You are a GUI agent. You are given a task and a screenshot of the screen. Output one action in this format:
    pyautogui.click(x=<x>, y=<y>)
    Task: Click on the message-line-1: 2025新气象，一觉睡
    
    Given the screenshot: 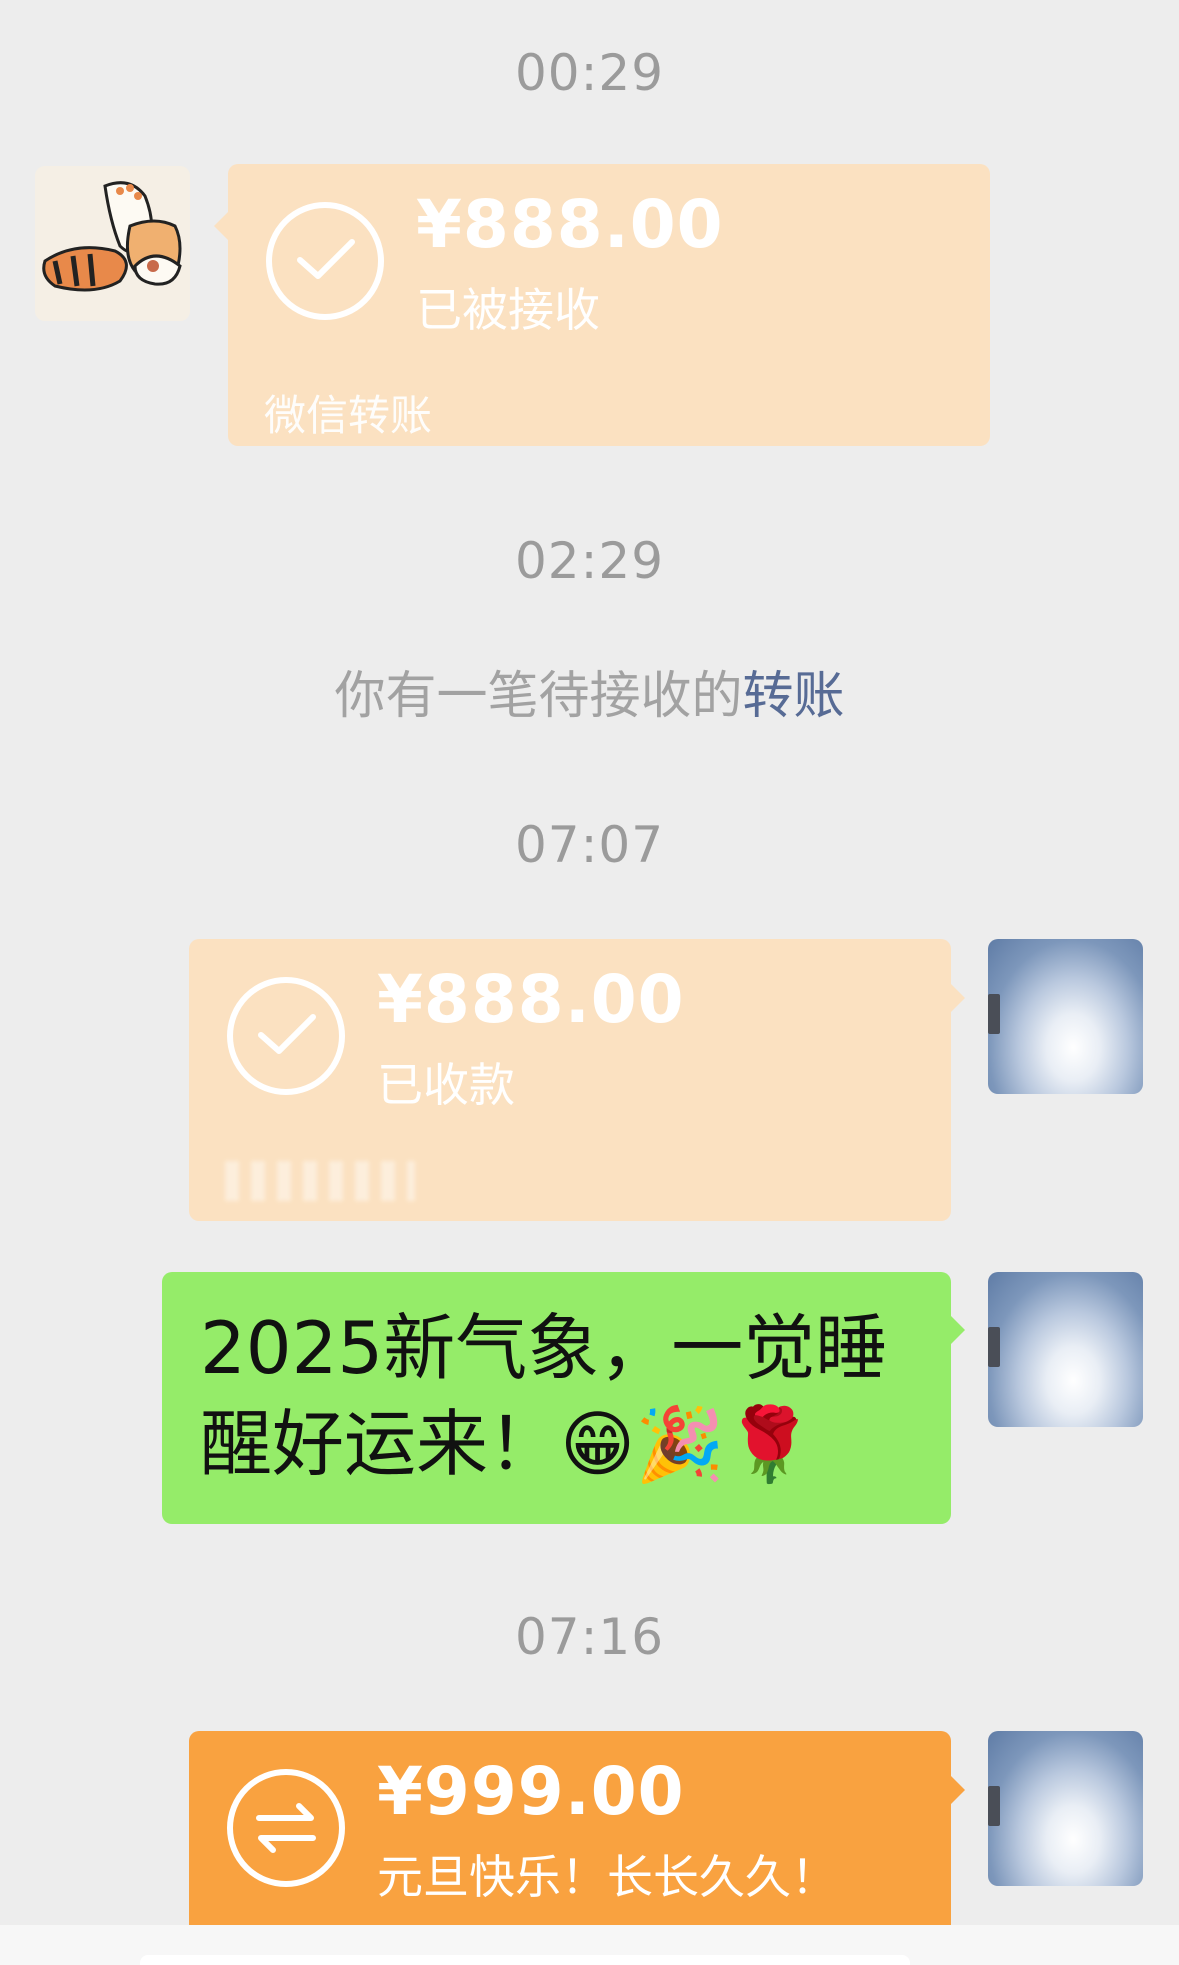 What is the action you would take?
    pyautogui.click(x=544, y=1348)
    